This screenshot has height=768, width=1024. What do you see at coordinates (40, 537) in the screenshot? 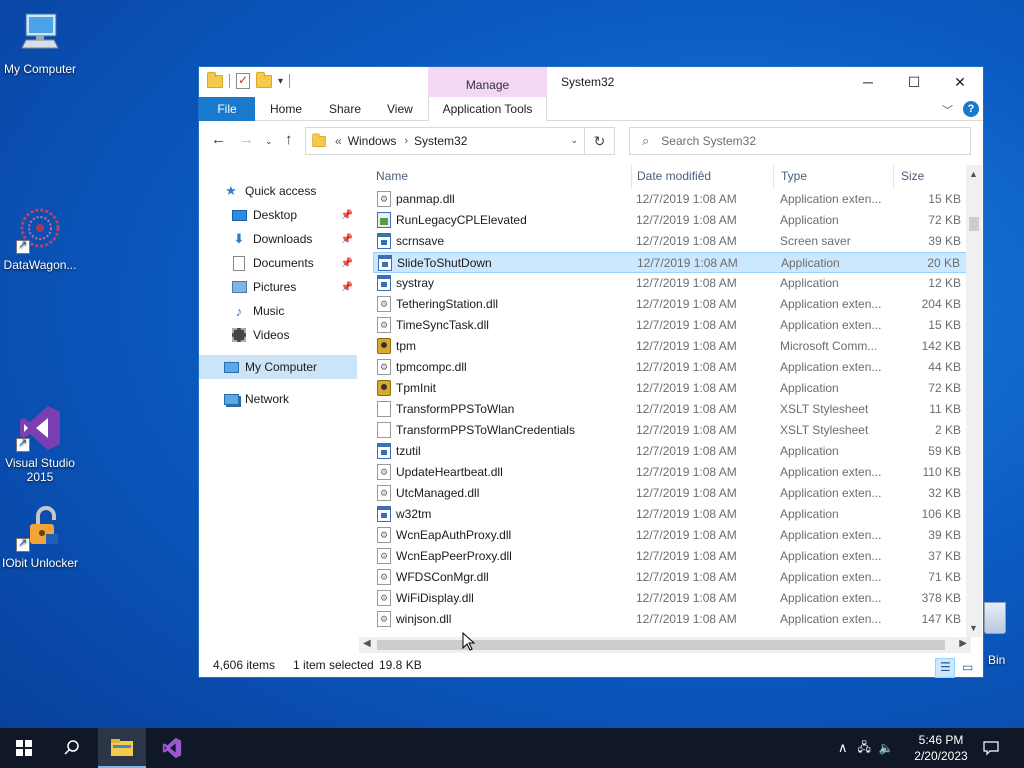
I see `desktop-icon-iobit-unlocker: IObit Unlocker` at bounding box center [40, 537].